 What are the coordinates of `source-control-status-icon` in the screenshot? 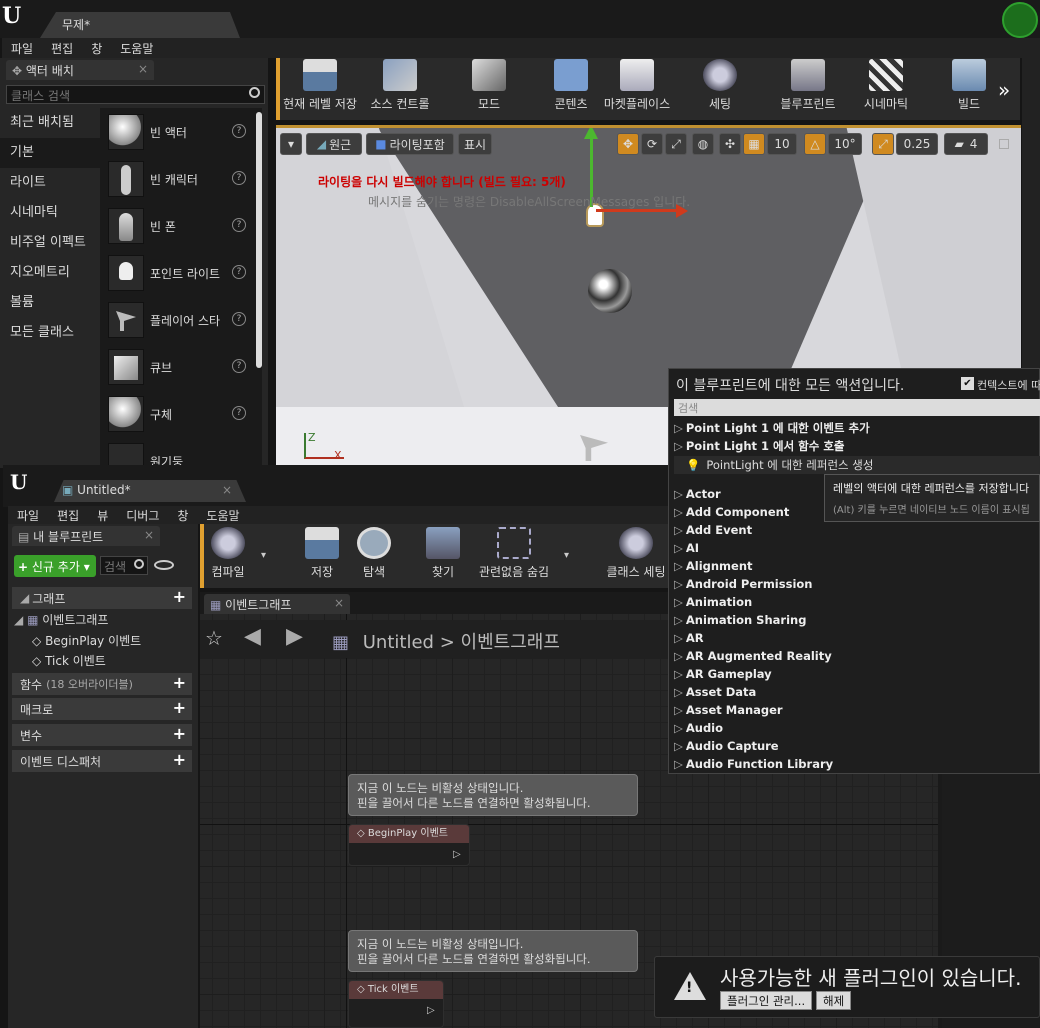 It's located at (1020, 20).